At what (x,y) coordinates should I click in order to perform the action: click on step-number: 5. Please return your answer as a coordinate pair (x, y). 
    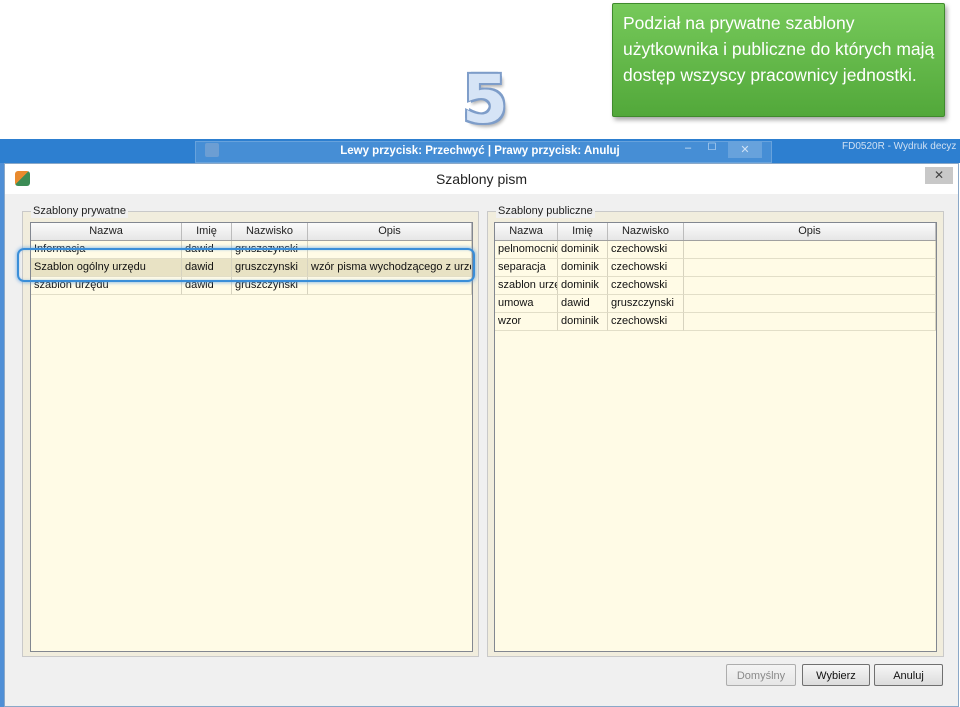
    Looking at the image, I should click on (485, 99).